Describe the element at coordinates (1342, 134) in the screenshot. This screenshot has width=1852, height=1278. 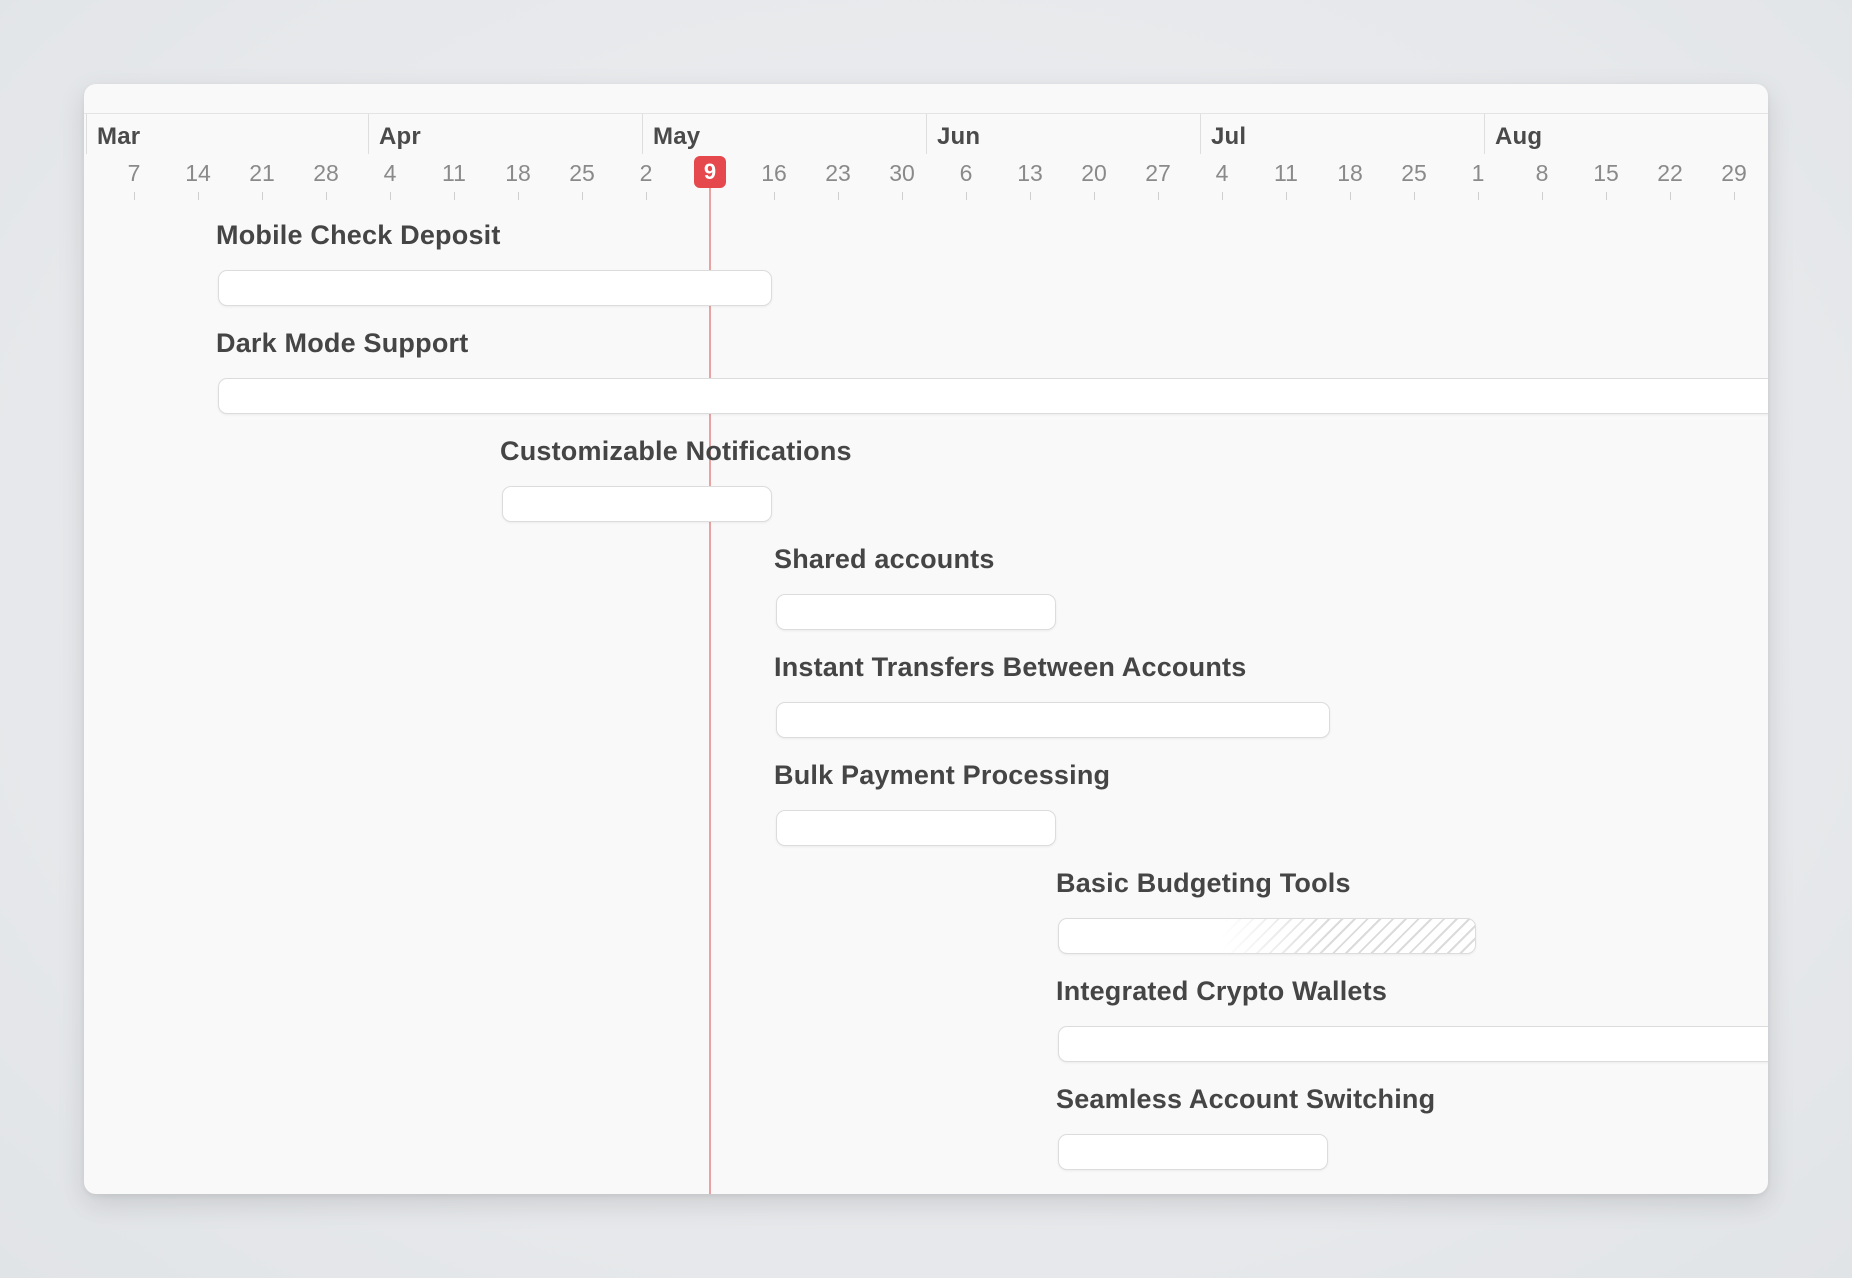
I see `month-jul: Jul` at that location.